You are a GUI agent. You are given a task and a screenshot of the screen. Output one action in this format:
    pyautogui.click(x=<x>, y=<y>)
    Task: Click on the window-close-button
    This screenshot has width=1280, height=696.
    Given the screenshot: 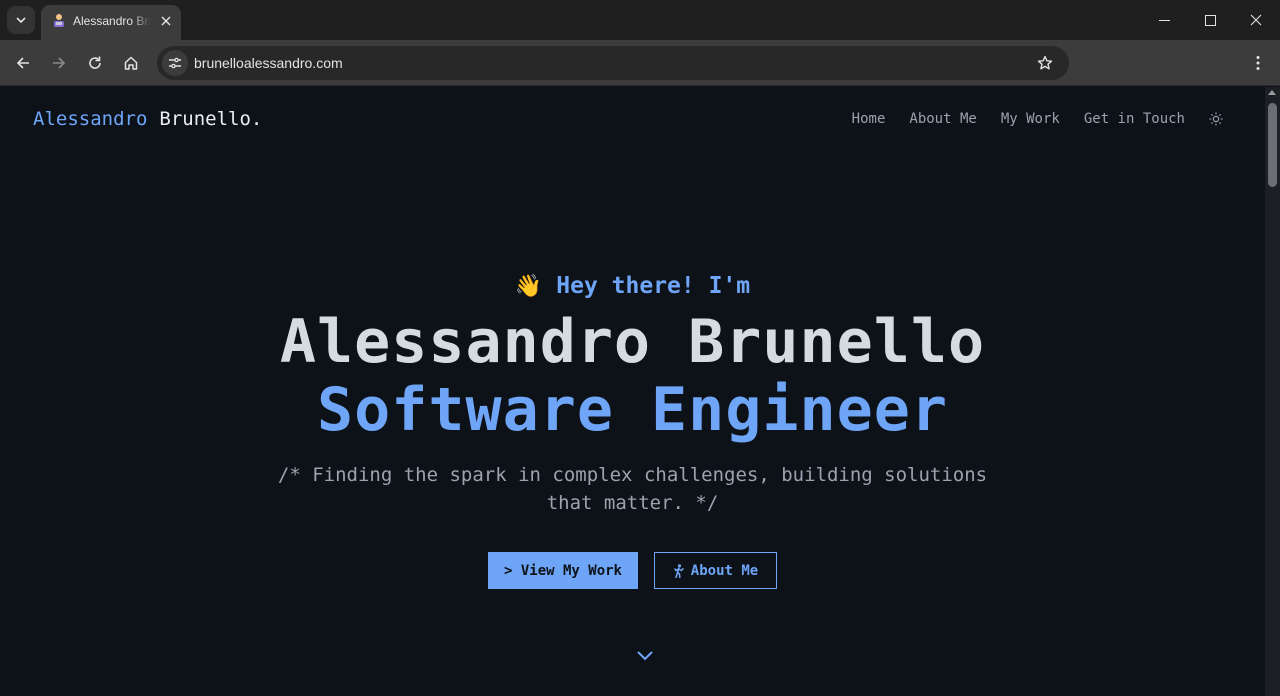 What is the action you would take?
    pyautogui.click(x=1256, y=20)
    